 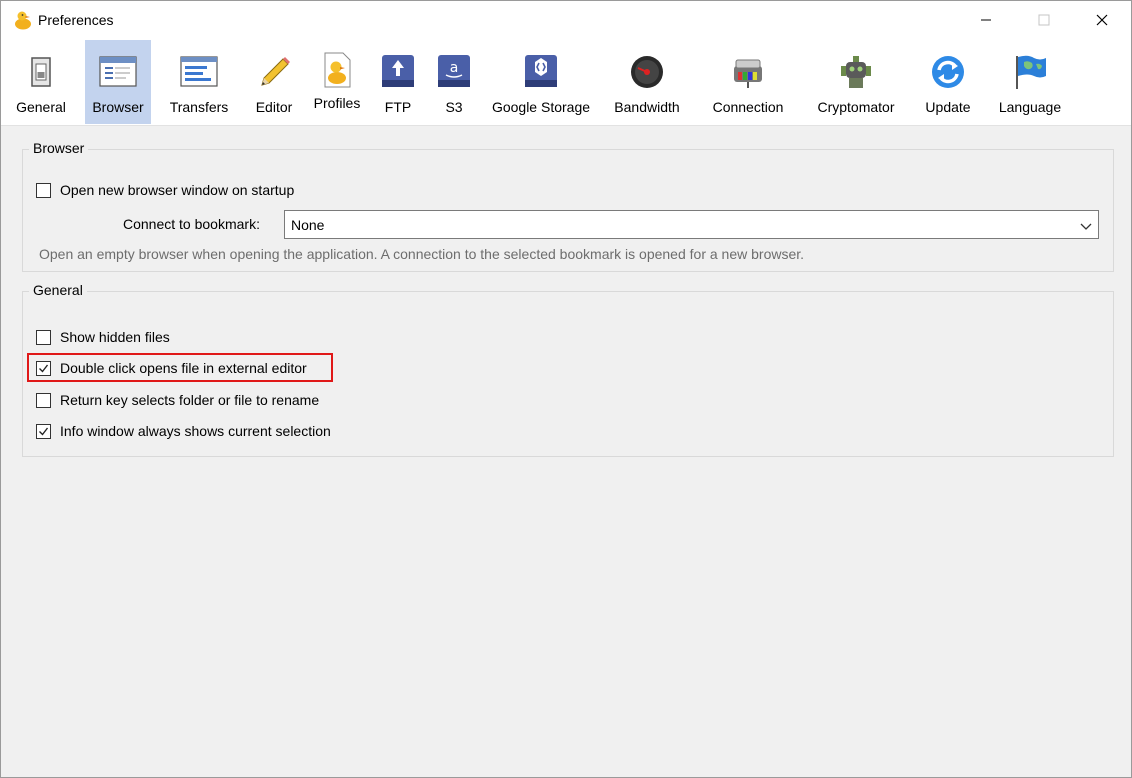 I want to click on cyberduck-app-icon, so click(x=23, y=20).